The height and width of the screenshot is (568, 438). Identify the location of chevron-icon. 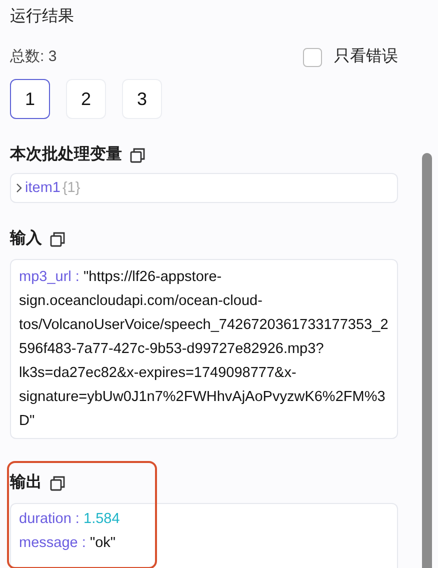
(19, 188).